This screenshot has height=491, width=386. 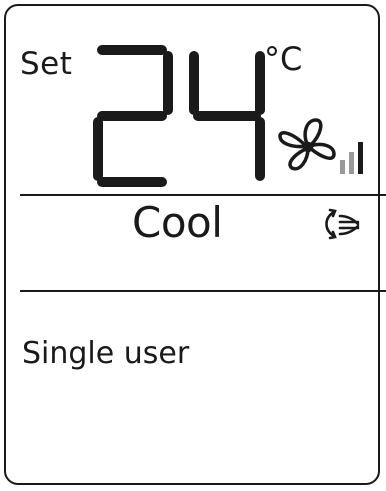 I want to click on divider-top, so click(x=203, y=195).